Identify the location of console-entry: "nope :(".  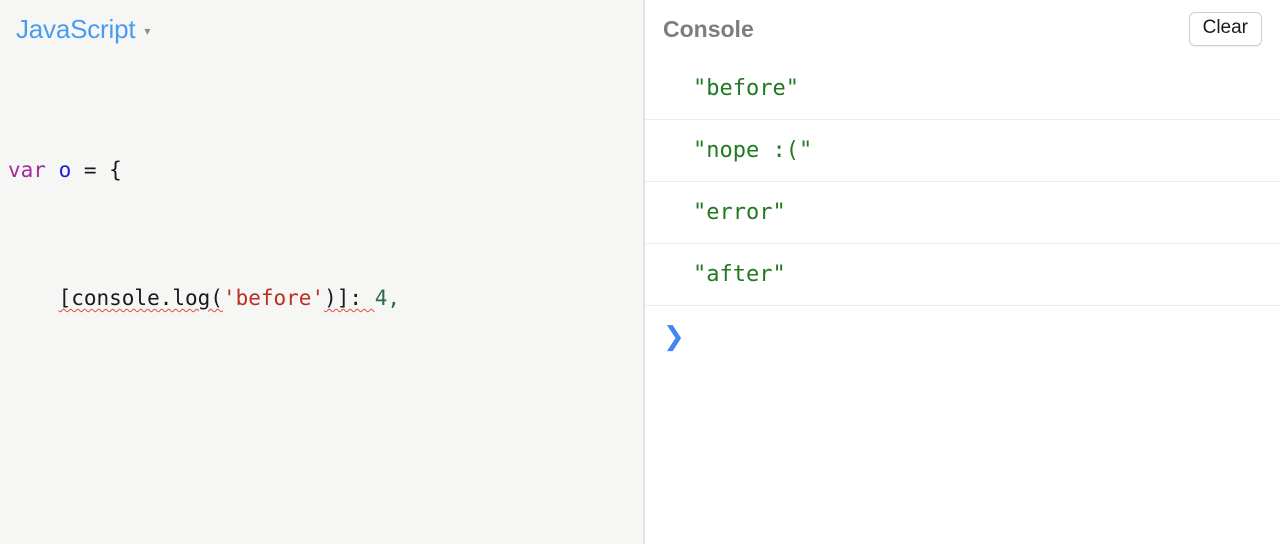
(962, 151).